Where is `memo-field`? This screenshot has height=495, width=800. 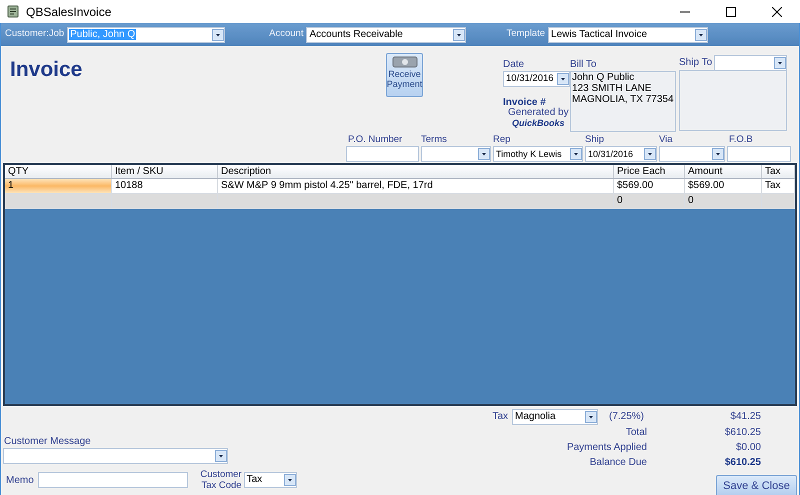
memo-field is located at coordinates (113, 480).